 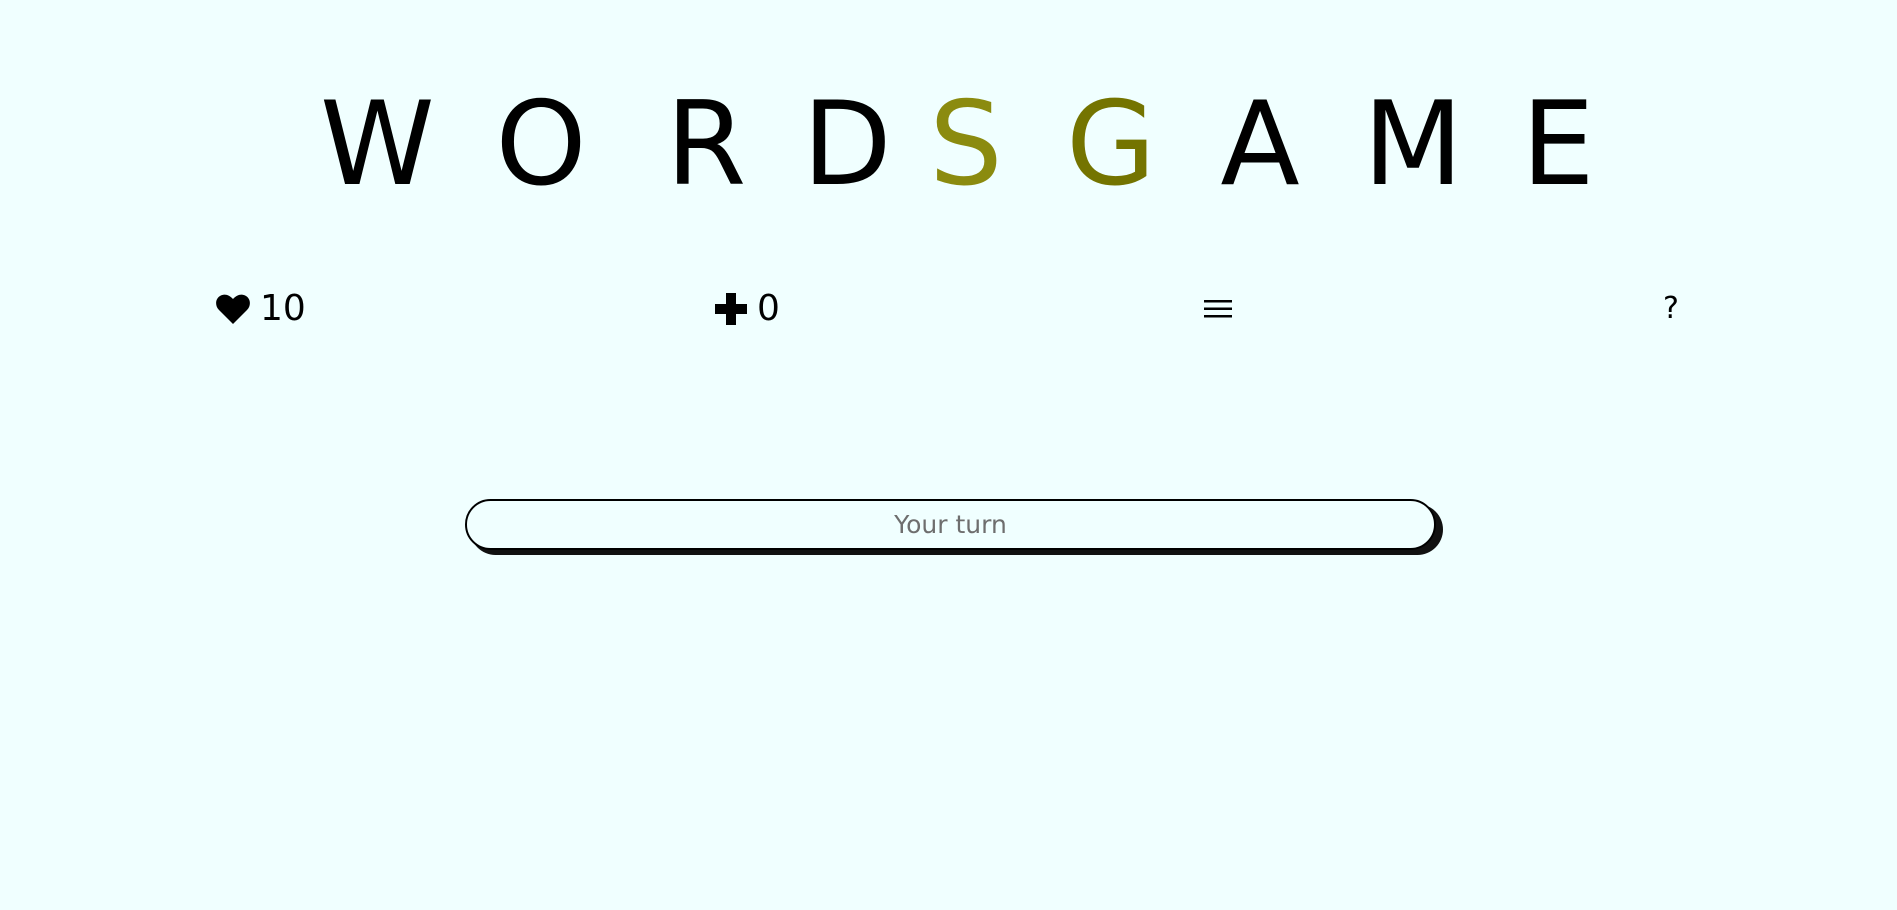 I want to click on plus-icon, so click(x=731, y=309).